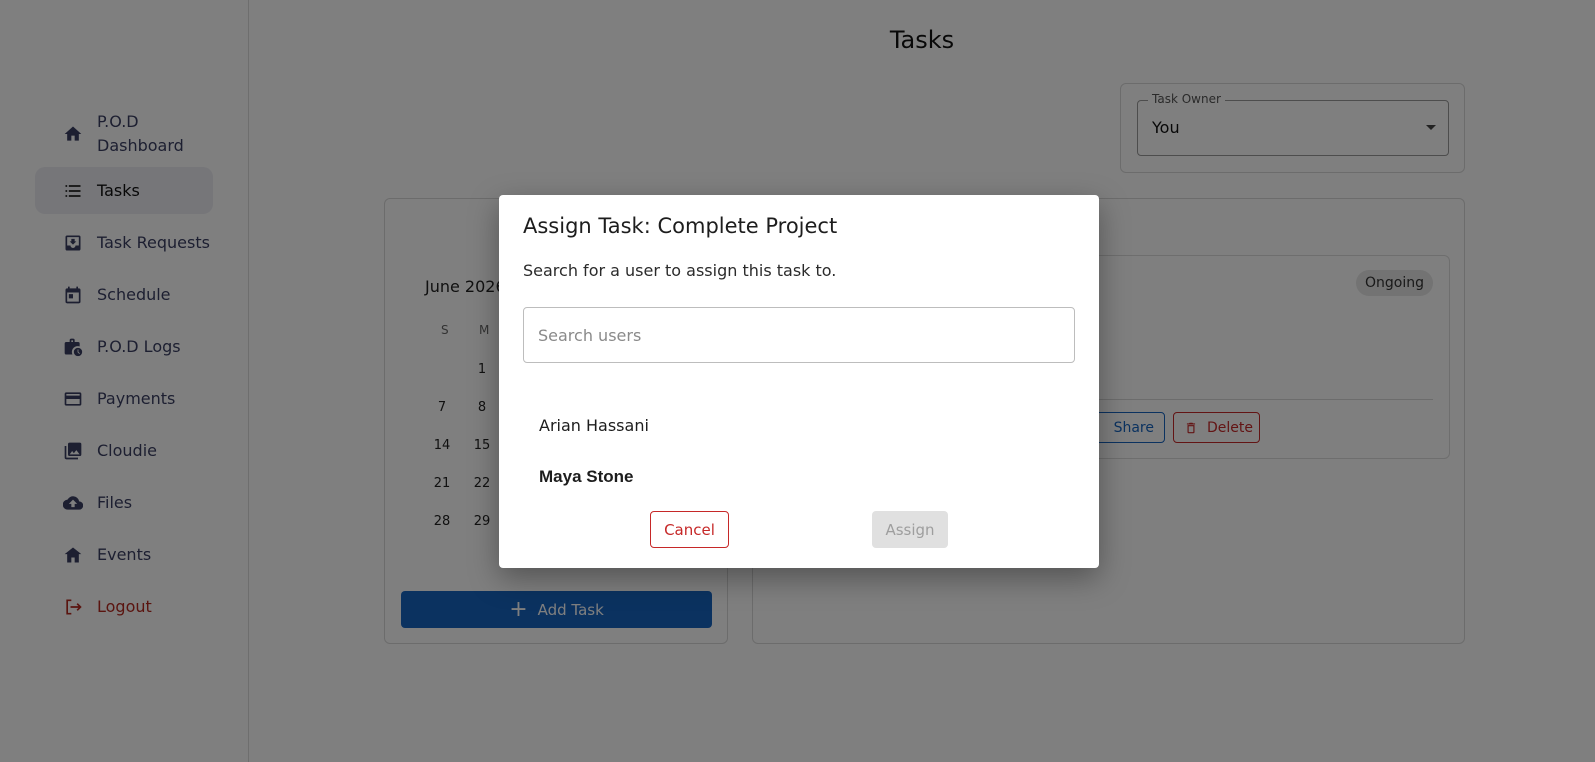 The height and width of the screenshot is (762, 1595). I want to click on cancel-button: Cancel, so click(689, 529).